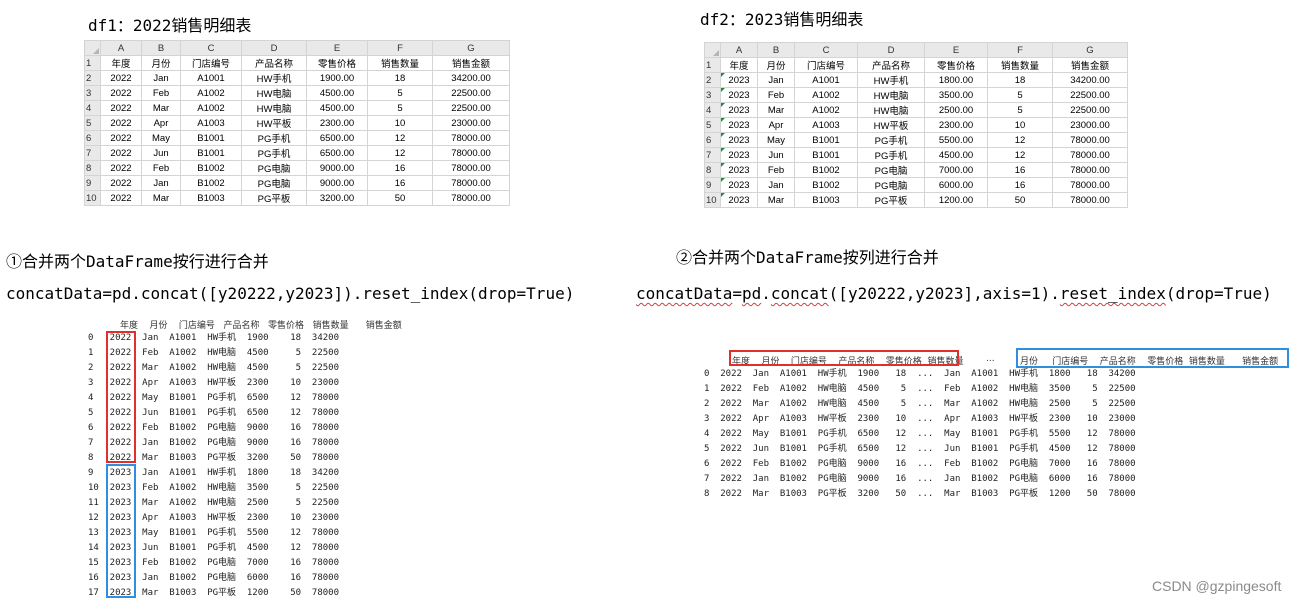 The height and width of the screenshot is (605, 1316). I want to click on sheet-cell: 销售数量, so click(1020, 65).